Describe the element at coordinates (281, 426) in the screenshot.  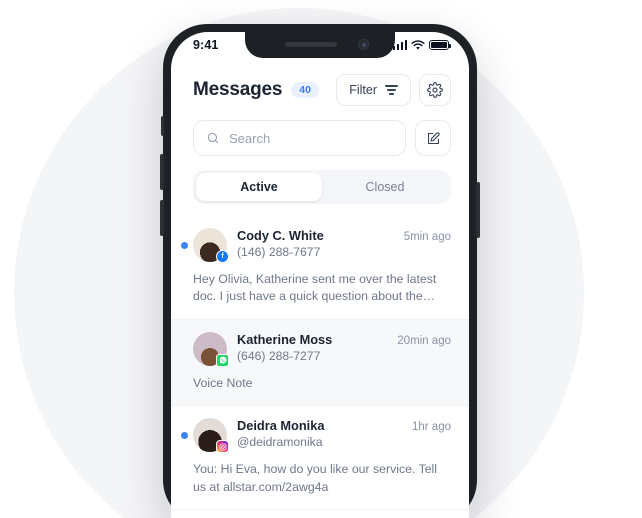
I see `contact-name: Deidra Monika` at that location.